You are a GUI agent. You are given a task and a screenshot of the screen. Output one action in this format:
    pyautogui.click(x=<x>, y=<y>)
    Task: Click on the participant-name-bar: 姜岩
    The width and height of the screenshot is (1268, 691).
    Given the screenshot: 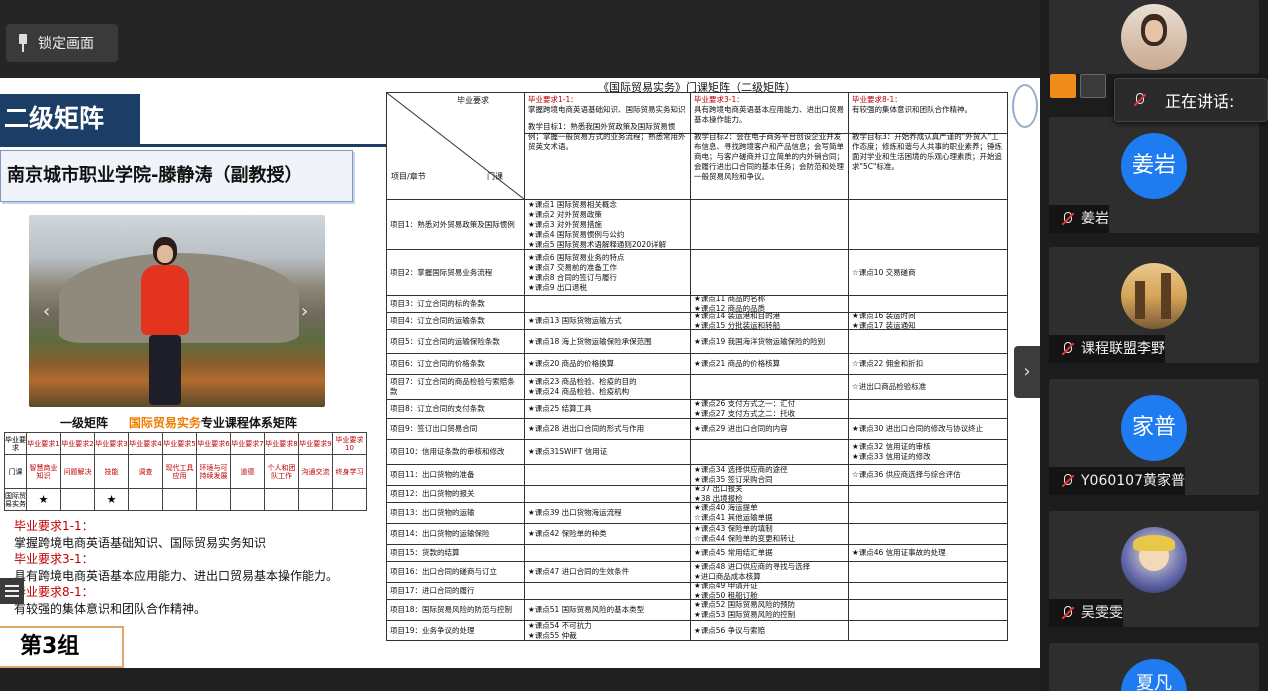 What is the action you would take?
    pyautogui.click(x=1079, y=219)
    